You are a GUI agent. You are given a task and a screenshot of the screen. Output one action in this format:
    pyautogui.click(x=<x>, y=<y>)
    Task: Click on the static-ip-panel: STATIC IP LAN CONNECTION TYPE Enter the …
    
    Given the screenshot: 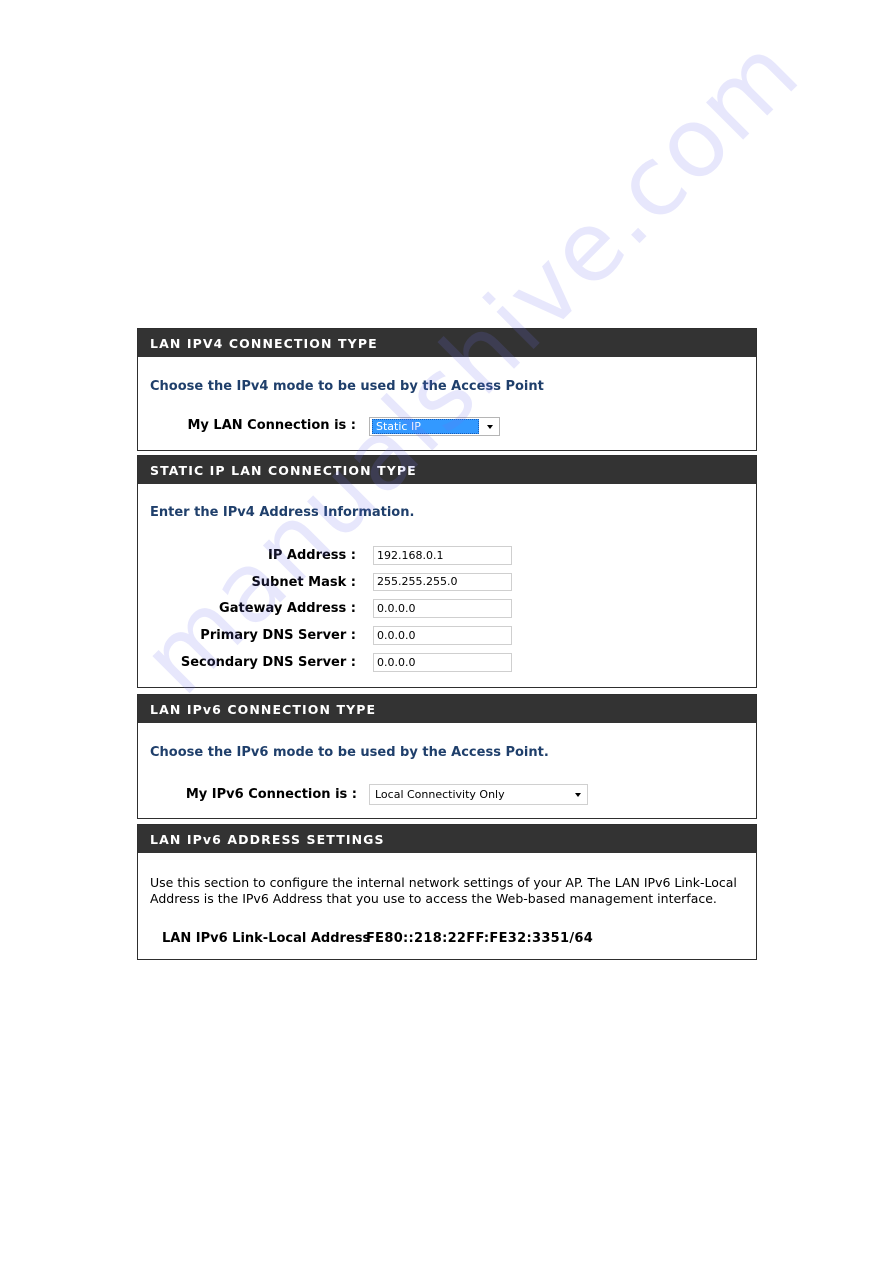 What is the action you would take?
    pyautogui.click(x=447, y=571)
    